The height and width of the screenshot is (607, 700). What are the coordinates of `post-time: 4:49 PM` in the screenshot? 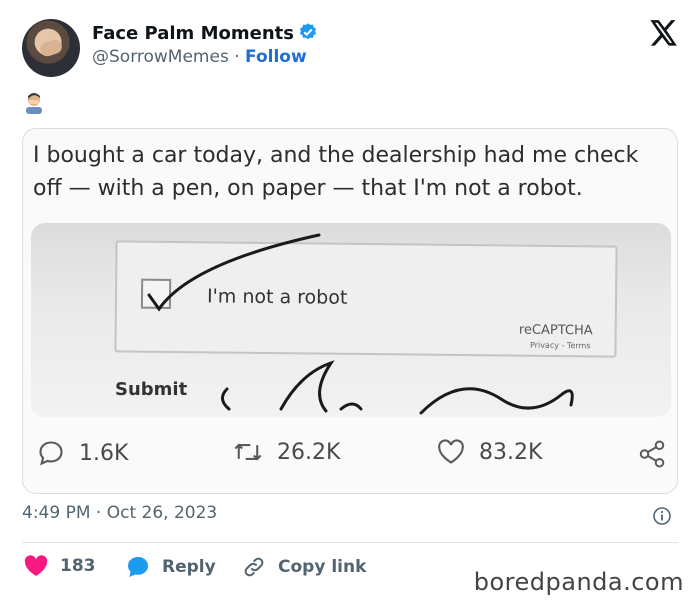 It's located at (56, 513).